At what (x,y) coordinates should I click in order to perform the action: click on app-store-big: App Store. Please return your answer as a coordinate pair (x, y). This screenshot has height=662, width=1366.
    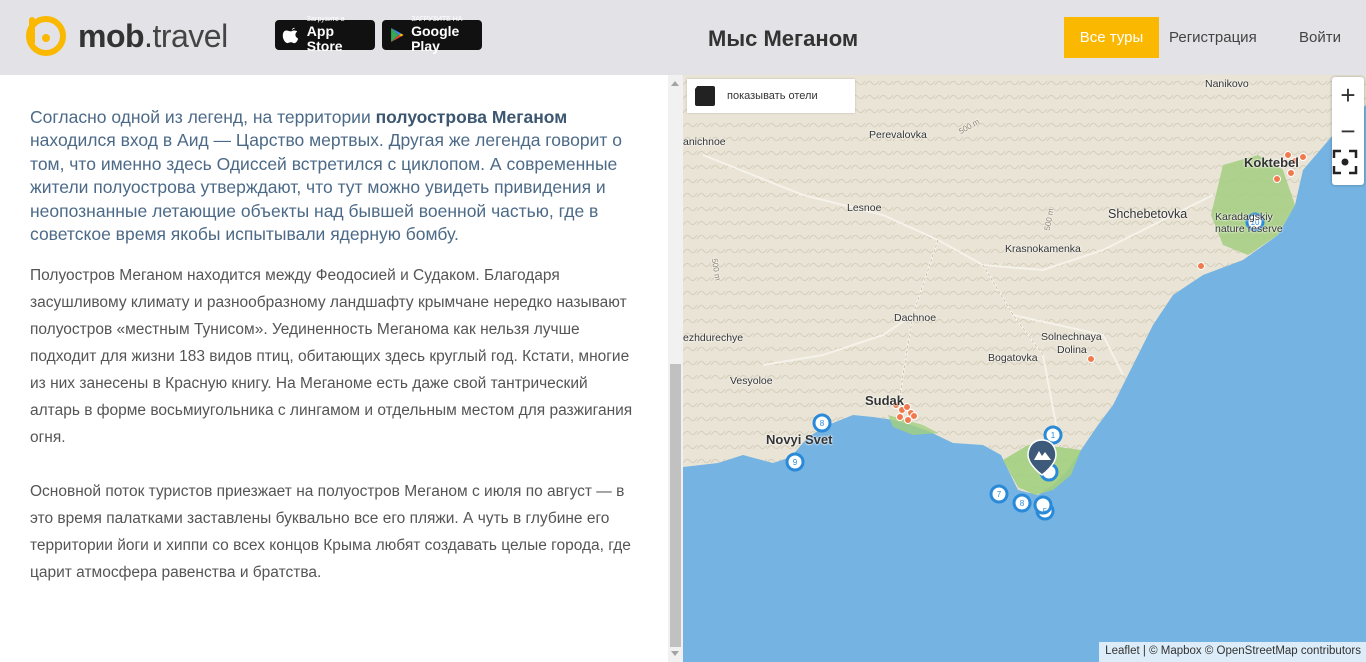
    Looking at the image, I should click on (324, 38).